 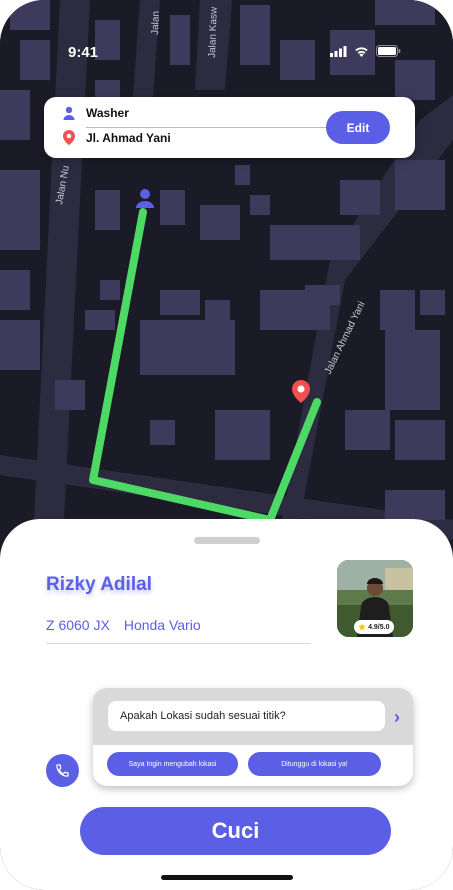 What do you see at coordinates (338, 51) in the screenshot?
I see `signal-icon` at bounding box center [338, 51].